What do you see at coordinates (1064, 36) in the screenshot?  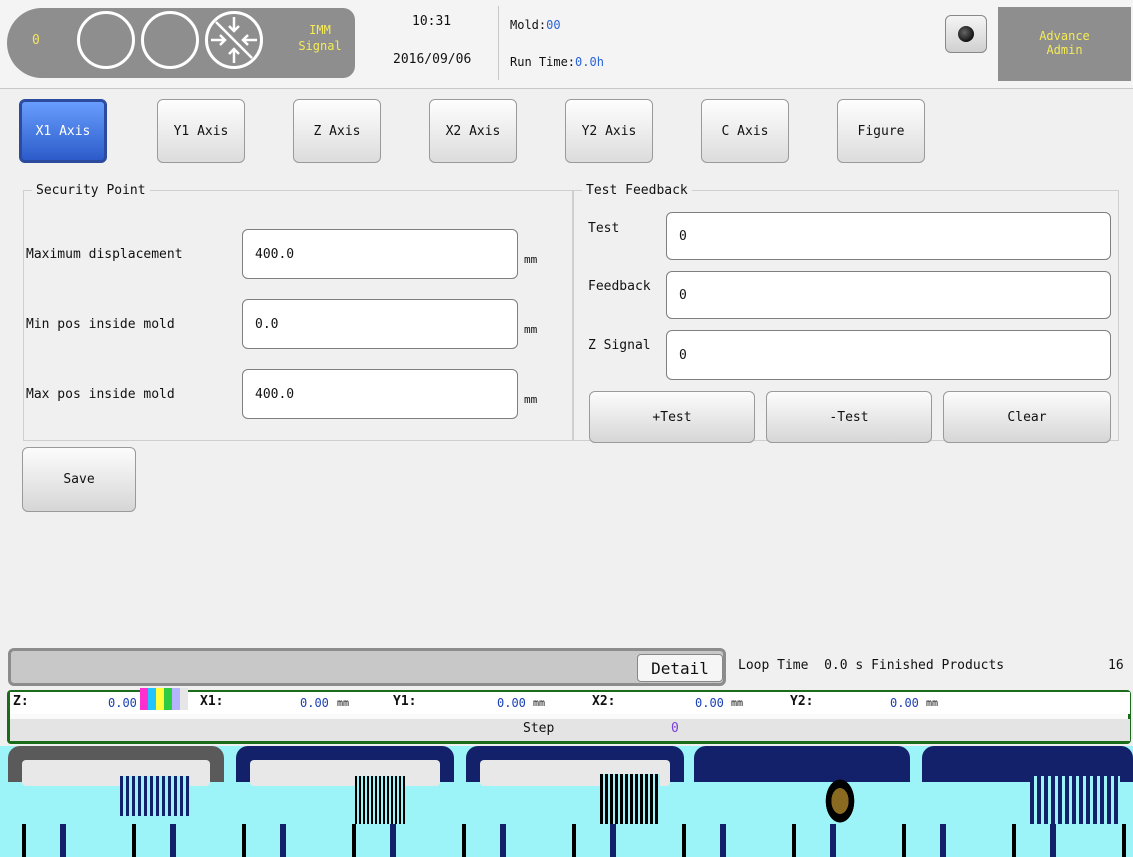 I see `user-level: Advance` at bounding box center [1064, 36].